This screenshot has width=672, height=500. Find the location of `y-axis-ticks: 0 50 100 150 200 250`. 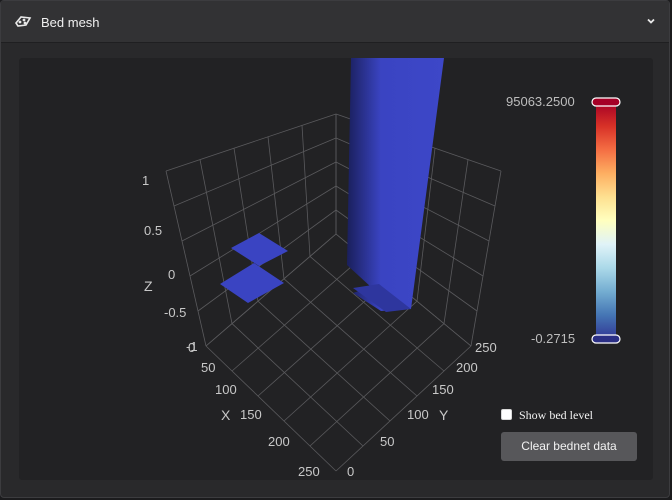

y-axis-ticks: 0 50 100 150 200 250 is located at coordinates (422, 409).